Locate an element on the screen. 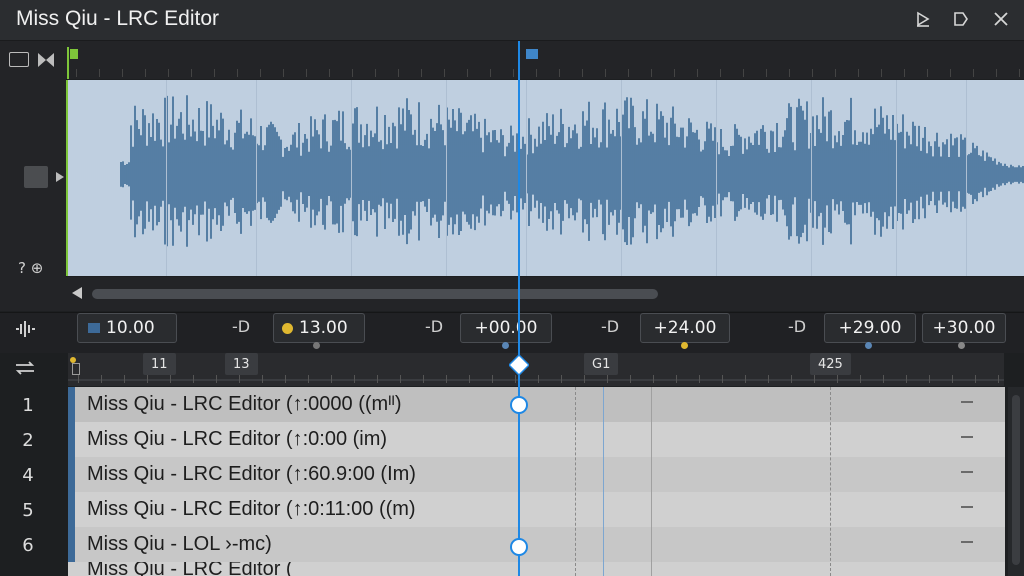  stop-button is located at coordinates (36, 177).